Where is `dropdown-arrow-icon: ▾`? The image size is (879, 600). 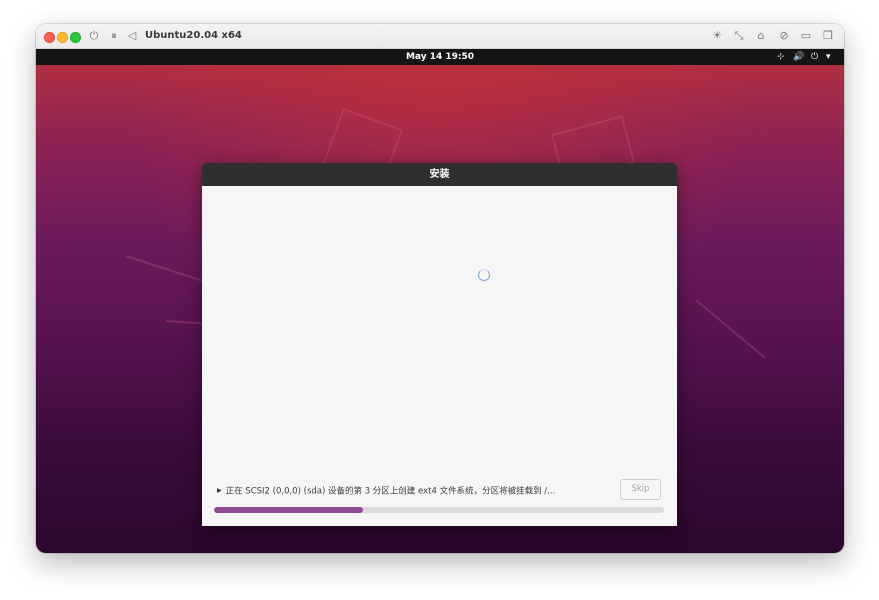 dropdown-arrow-icon: ▾ is located at coordinates (828, 57).